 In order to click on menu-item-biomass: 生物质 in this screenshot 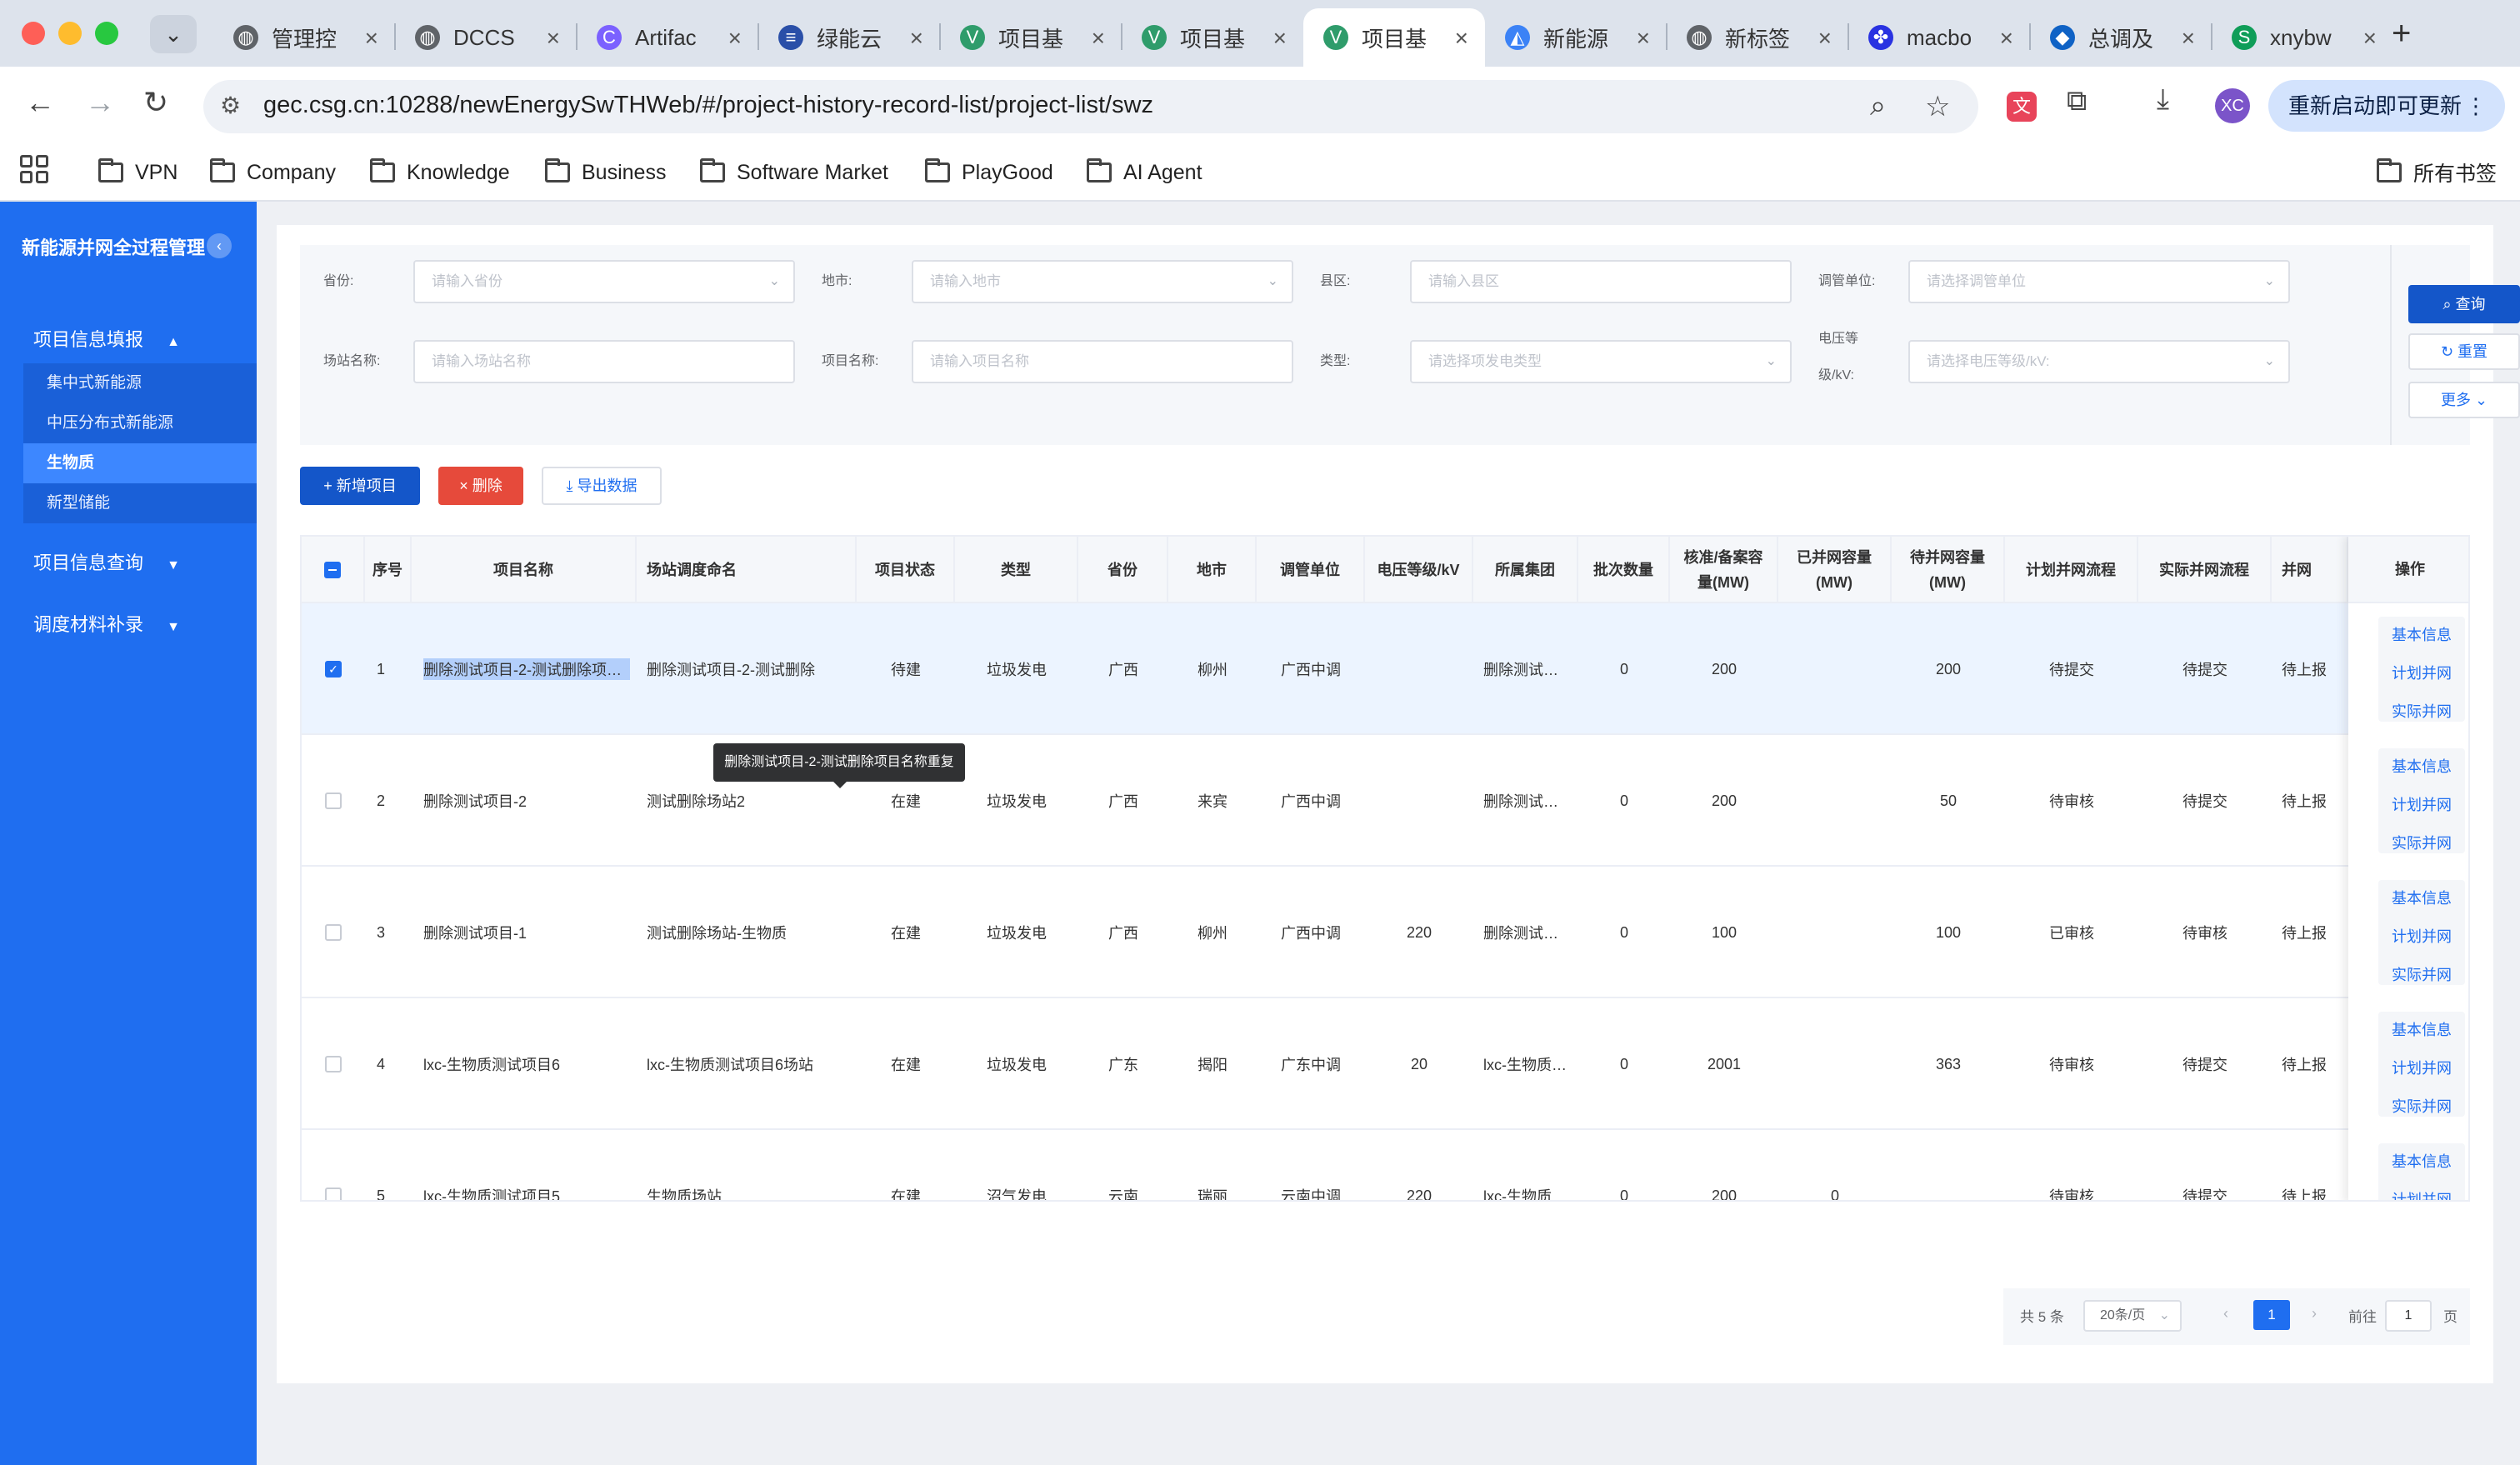, I will do `click(140, 463)`.